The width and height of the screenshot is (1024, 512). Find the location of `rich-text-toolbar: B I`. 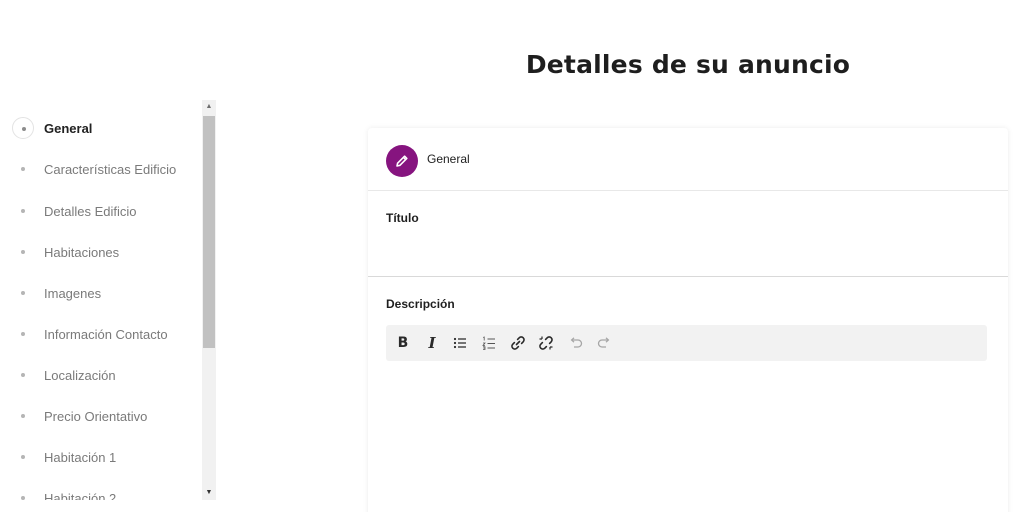

rich-text-toolbar: B I is located at coordinates (686, 343).